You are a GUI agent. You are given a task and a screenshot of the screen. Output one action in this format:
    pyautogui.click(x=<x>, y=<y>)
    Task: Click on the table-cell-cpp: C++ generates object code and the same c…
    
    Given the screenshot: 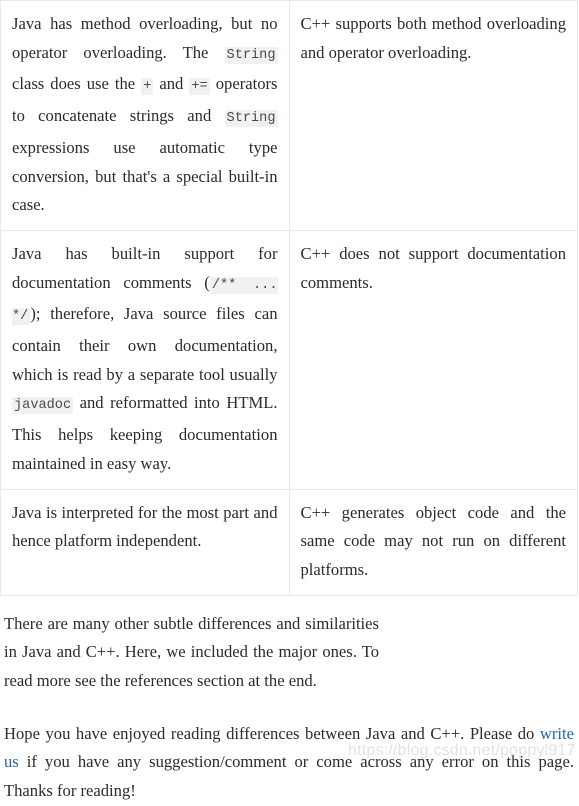 What is the action you would take?
    pyautogui.click(x=433, y=542)
    